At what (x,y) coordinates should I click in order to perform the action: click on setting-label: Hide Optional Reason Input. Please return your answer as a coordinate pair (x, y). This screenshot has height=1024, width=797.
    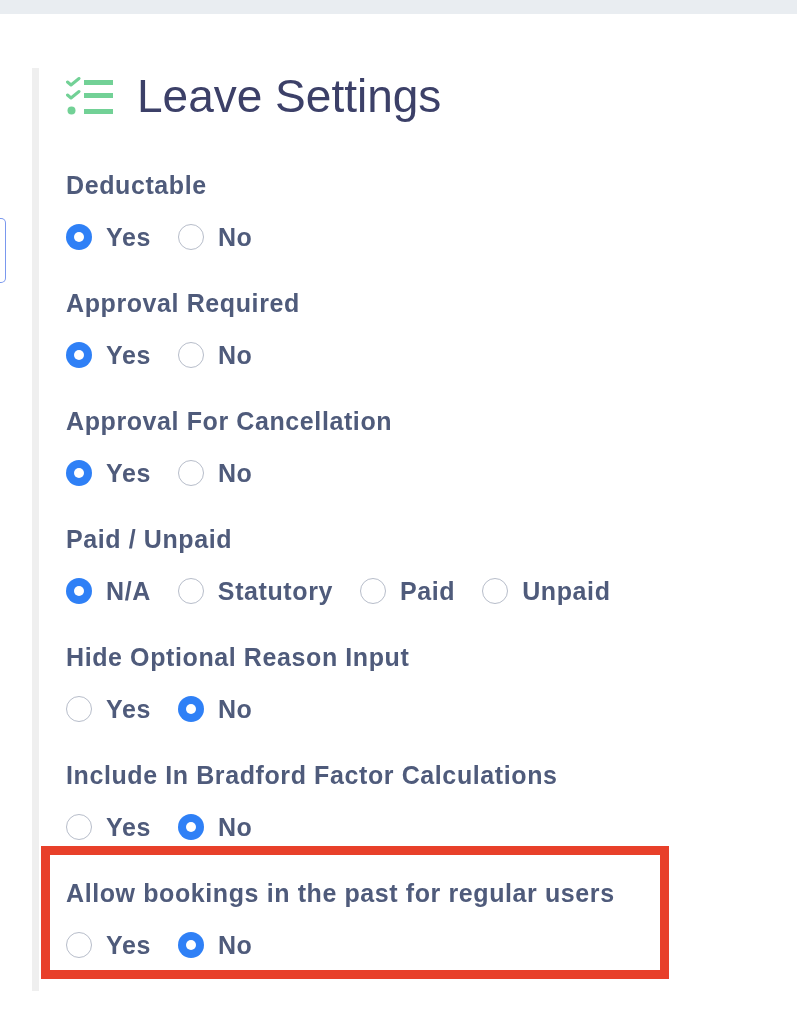
    Looking at the image, I should click on (238, 657).